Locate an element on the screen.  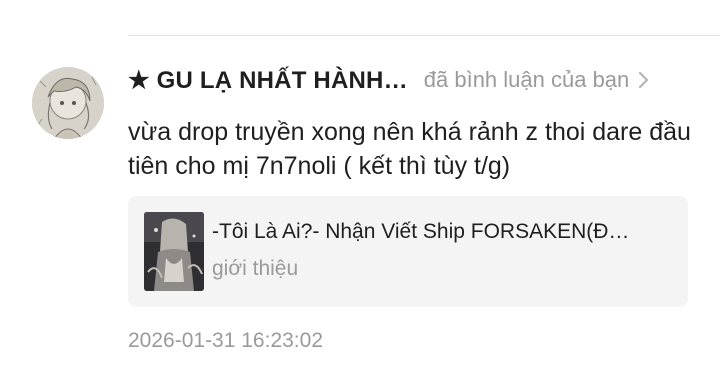
action-text: đã bình luận của bạn is located at coordinates (526, 79).